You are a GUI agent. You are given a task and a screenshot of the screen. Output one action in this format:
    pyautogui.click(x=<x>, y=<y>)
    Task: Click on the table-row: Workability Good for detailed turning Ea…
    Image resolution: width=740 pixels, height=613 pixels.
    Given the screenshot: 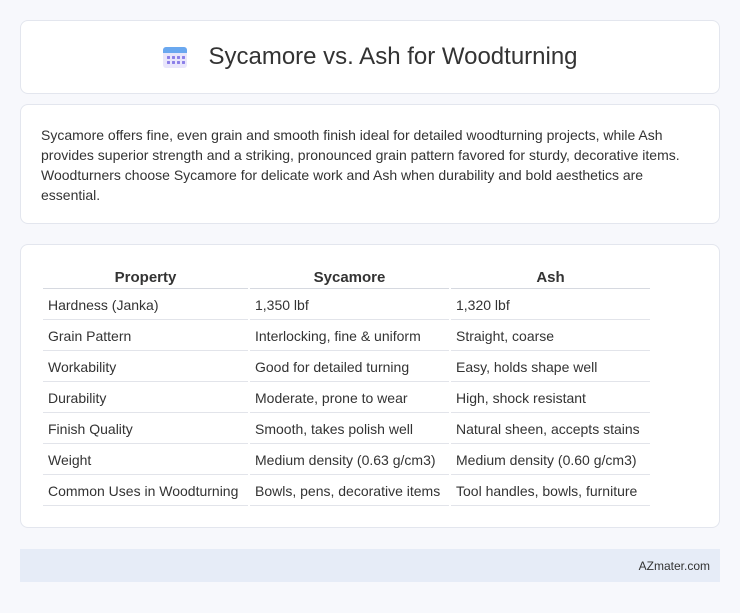 What is the action you would take?
    pyautogui.click(x=346, y=367)
    